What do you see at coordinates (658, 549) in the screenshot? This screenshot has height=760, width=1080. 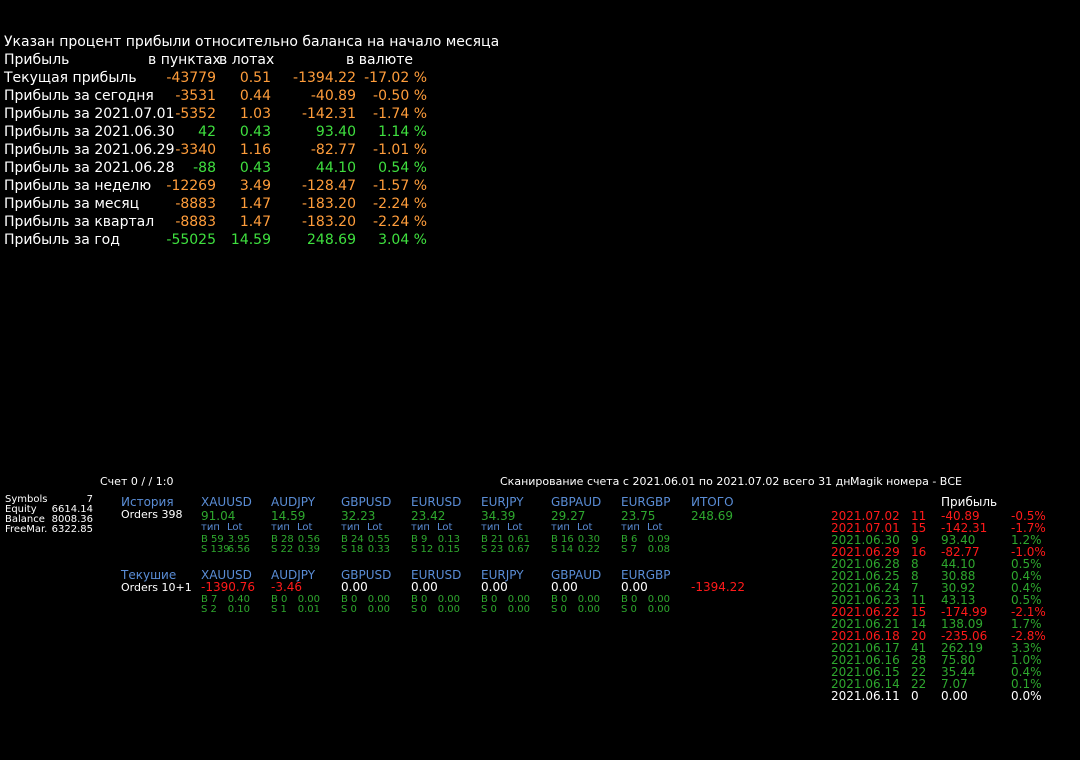 I see `history-sell-lot: 0.08` at bounding box center [658, 549].